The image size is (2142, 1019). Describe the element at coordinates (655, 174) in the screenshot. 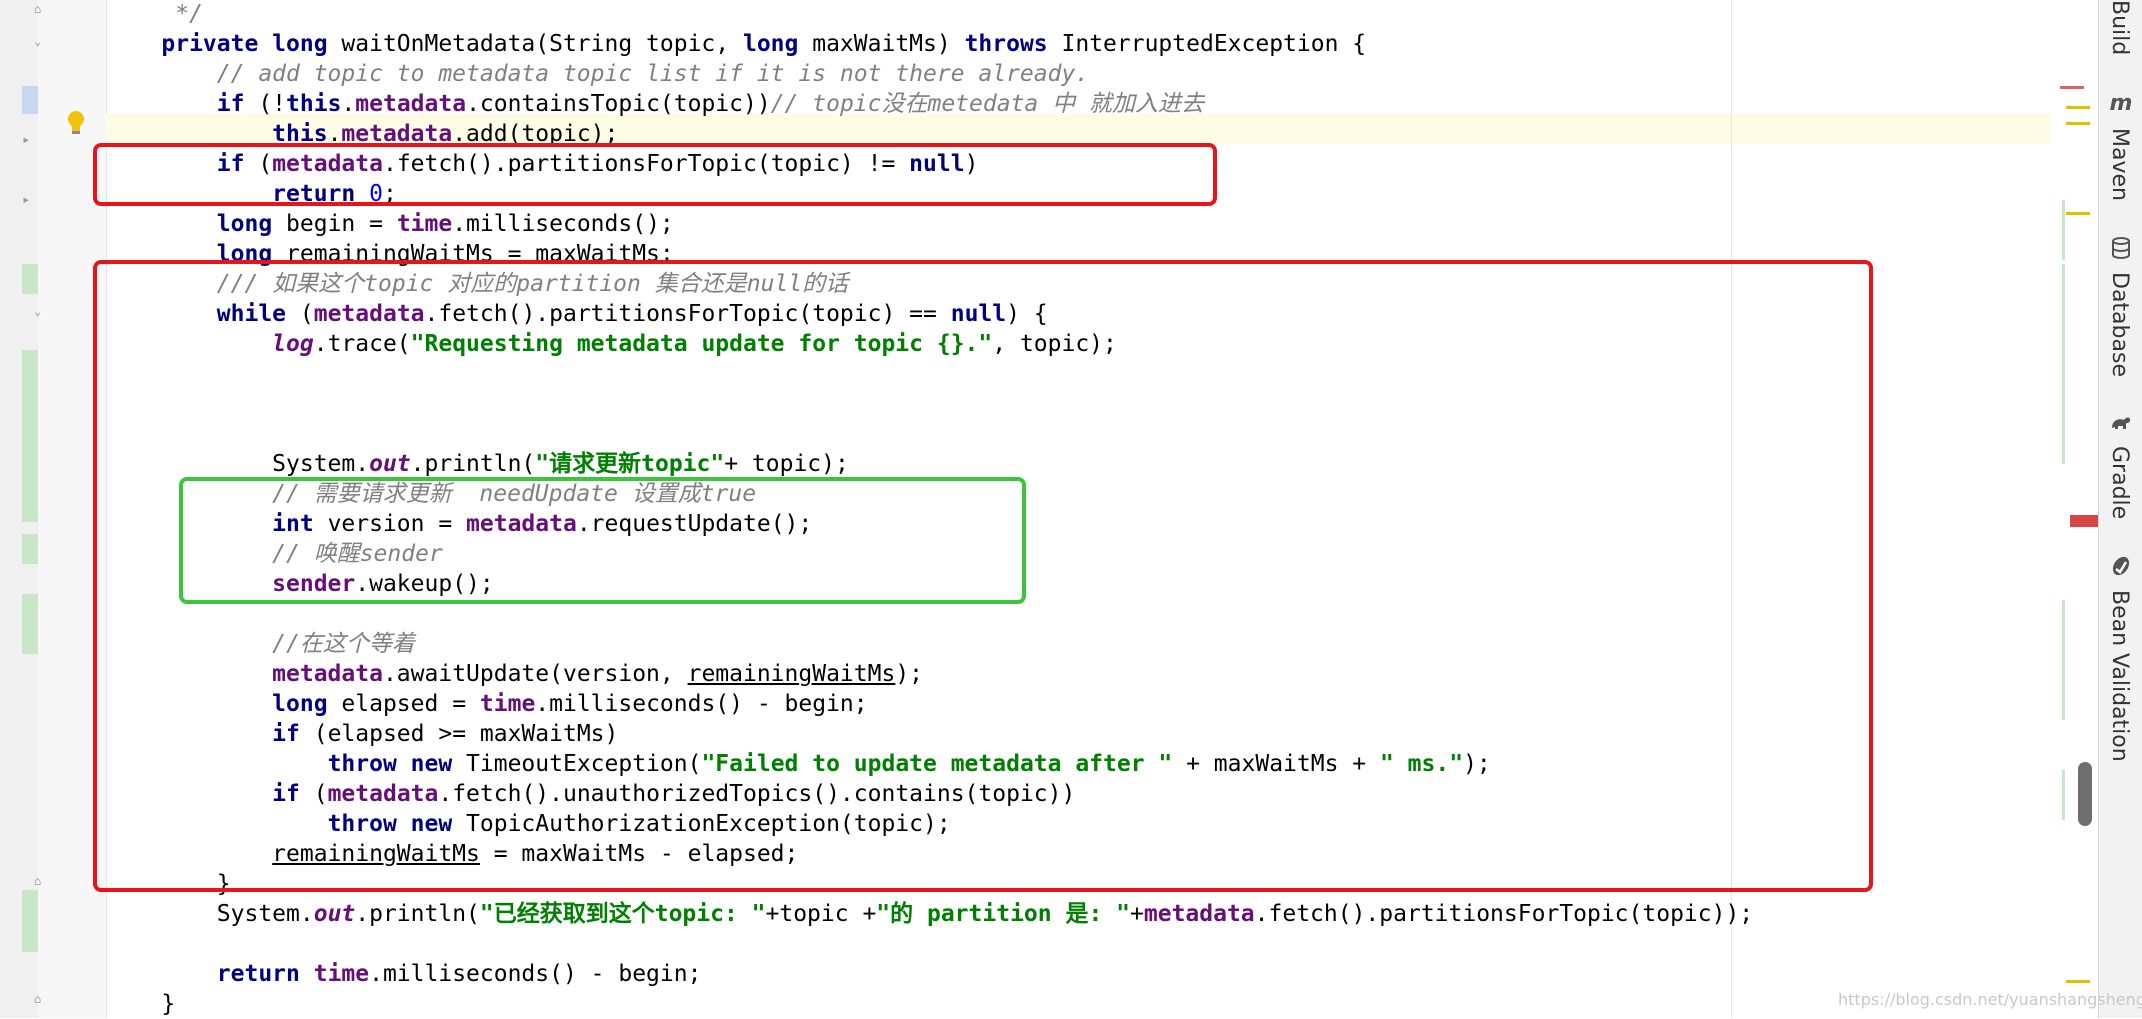

I see `annotation-box-red` at that location.